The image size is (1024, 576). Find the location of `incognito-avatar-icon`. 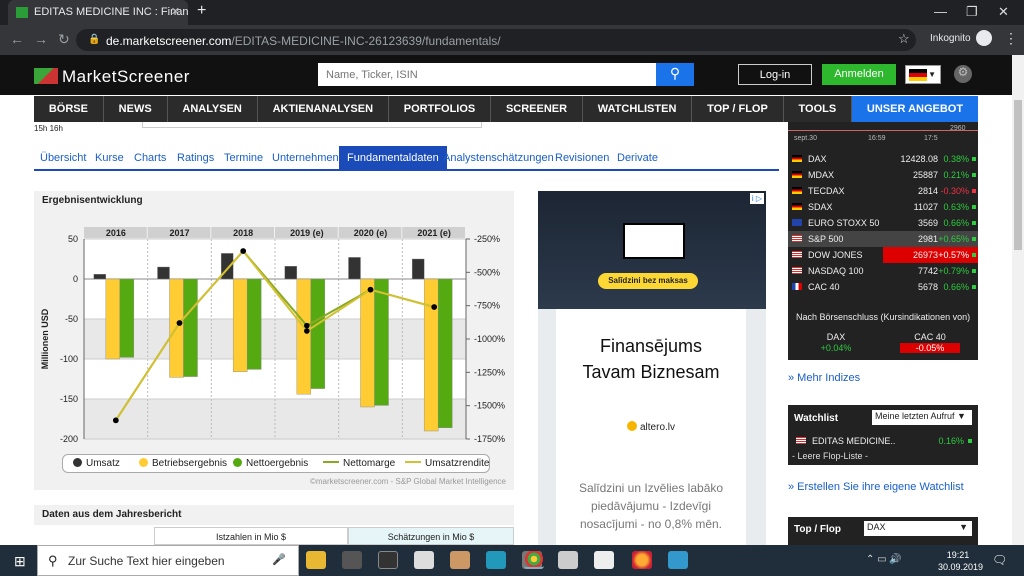

incognito-avatar-icon is located at coordinates (984, 38).